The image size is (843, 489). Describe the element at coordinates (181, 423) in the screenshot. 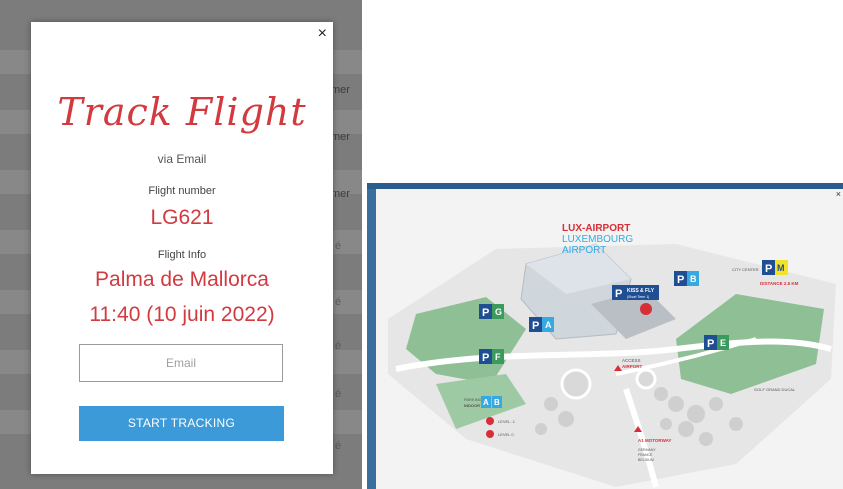

I see `start-tracking-button: START TRACKING` at that location.